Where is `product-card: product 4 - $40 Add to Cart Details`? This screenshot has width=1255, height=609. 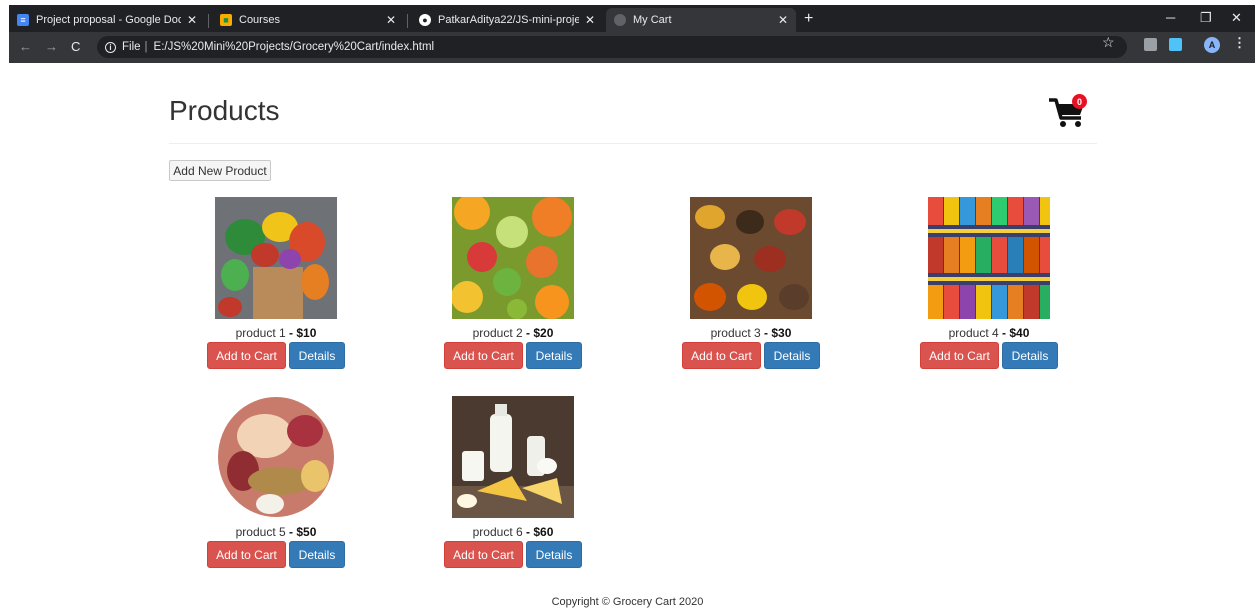 product-card: product 4 - $40 Add to Cart Details is located at coordinates (989, 283).